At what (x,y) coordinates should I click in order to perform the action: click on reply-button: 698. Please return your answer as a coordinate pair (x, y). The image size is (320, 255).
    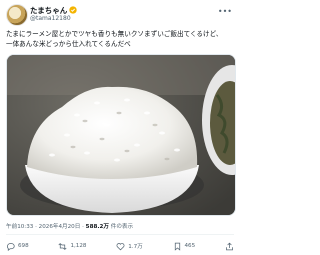
    Looking at the image, I should click on (17, 246).